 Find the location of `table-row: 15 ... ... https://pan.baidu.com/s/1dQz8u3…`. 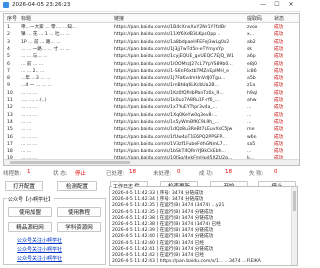

table-row: 15 ... ... https://pan.baidu.com/s/1dQz8u3… is located at coordinates (151, 129).